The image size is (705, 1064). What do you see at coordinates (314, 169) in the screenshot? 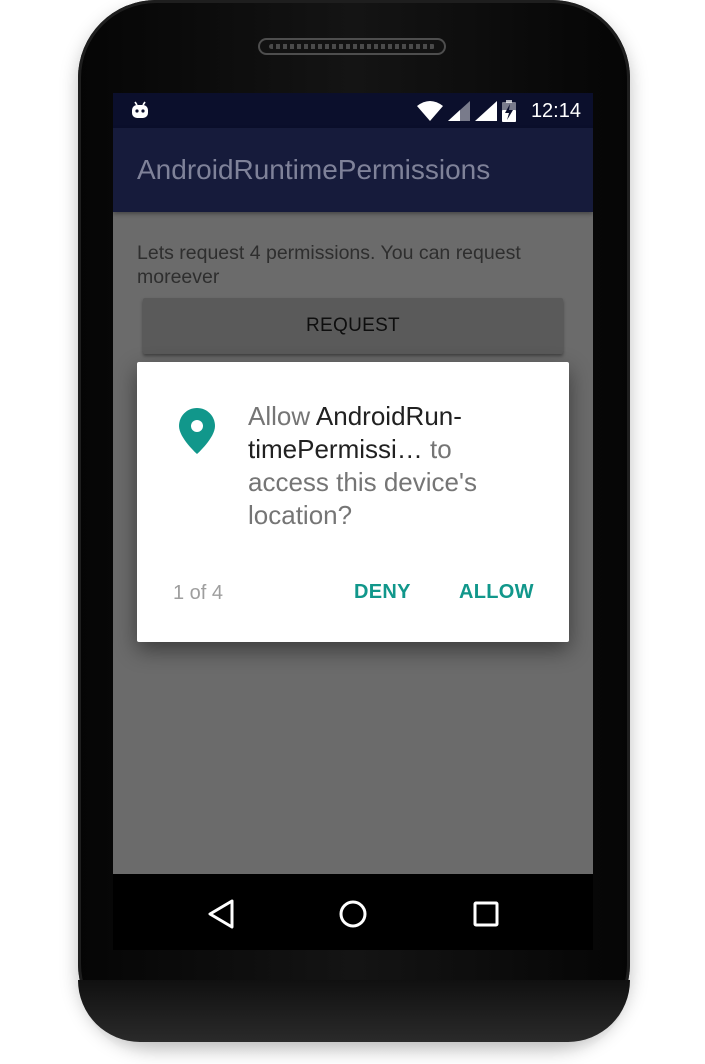
I see `app-title: AndroidRuntimePermissions` at bounding box center [314, 169].